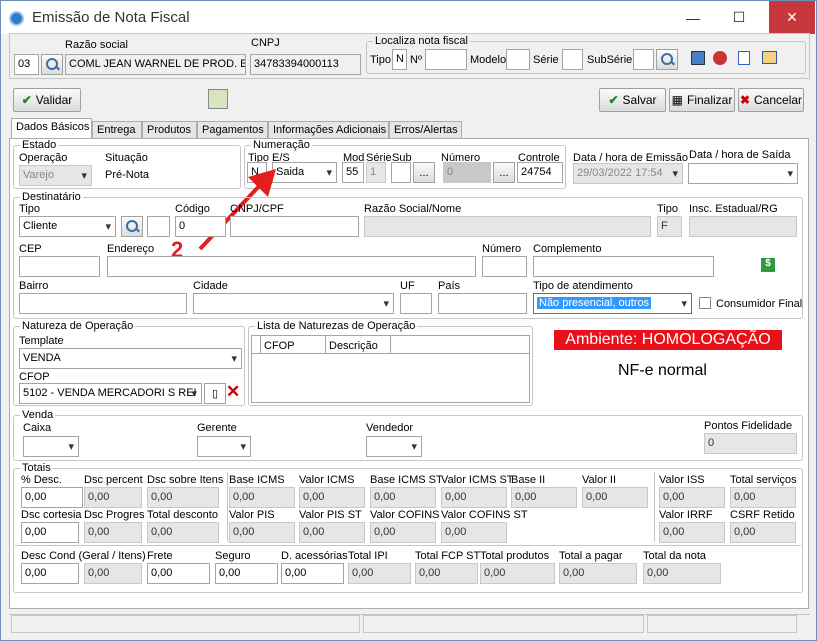  What do you see at coordinates (413, 209) in the screenshot?
I see `razao-nome-label: Razão Social/Nome` at bounding box center [413, 209].